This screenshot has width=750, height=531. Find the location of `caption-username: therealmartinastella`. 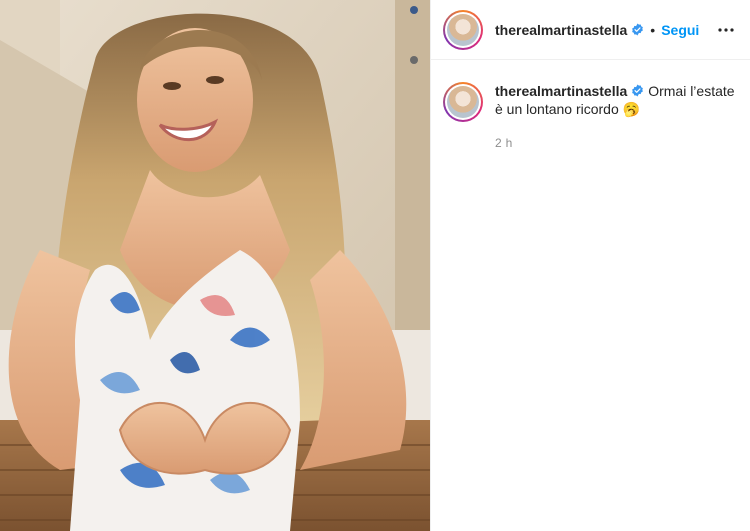

caption-username: therealmartinastella is located at coordinates (561, 91).